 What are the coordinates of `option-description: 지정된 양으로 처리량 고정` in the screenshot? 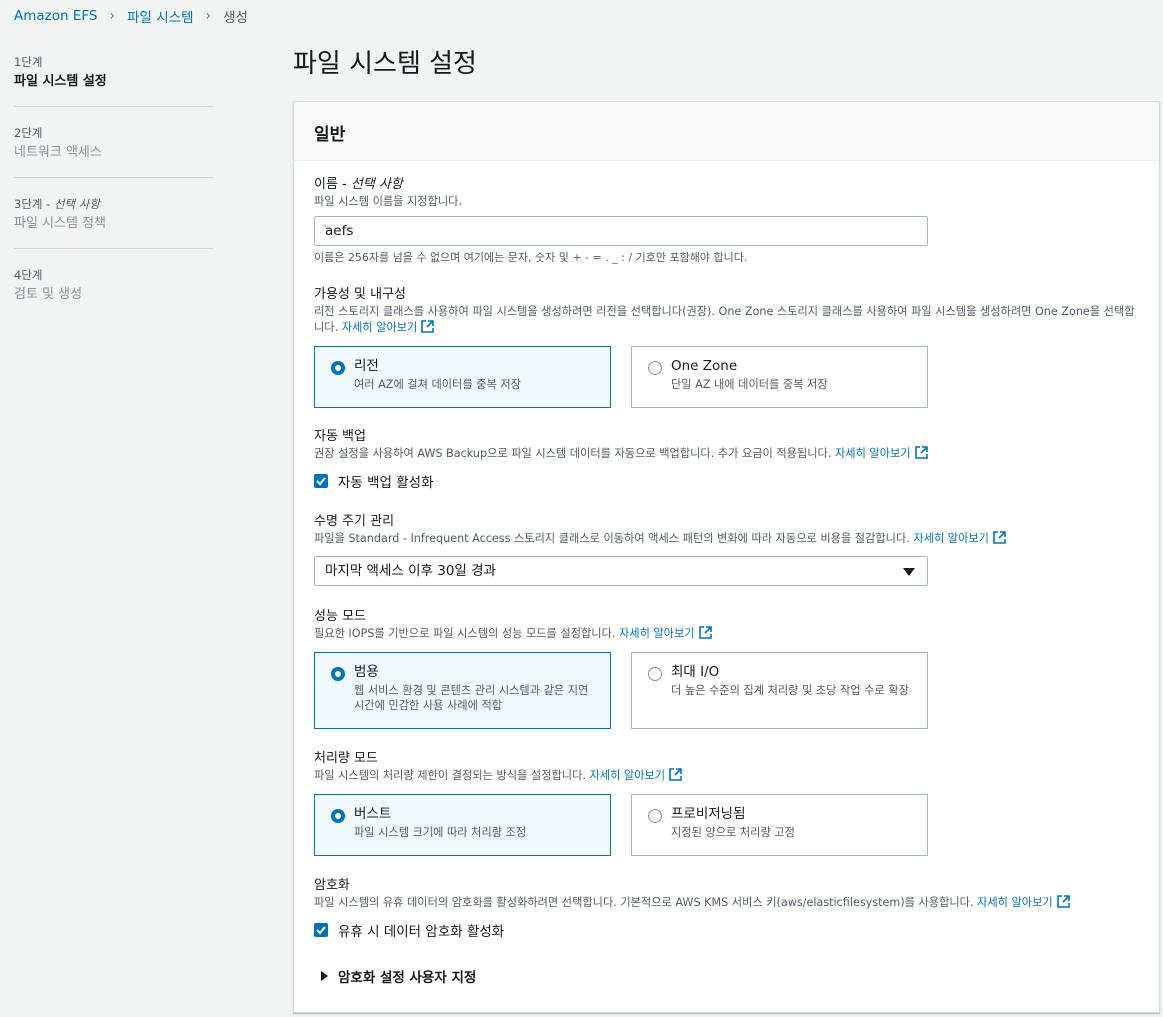 It's located at (733, 832).